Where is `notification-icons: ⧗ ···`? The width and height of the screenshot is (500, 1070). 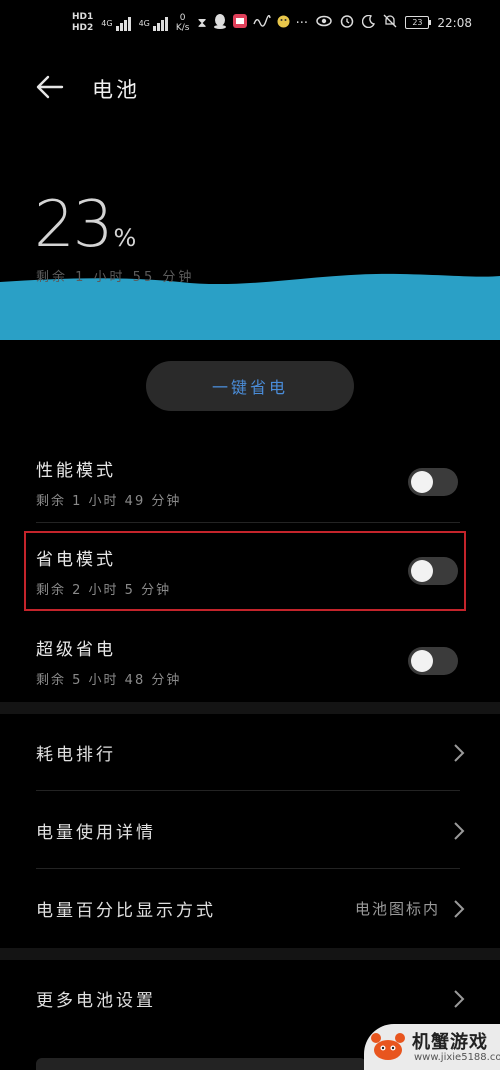
notification-icons: ⧗ ··· is located at coordinates (253, 23).